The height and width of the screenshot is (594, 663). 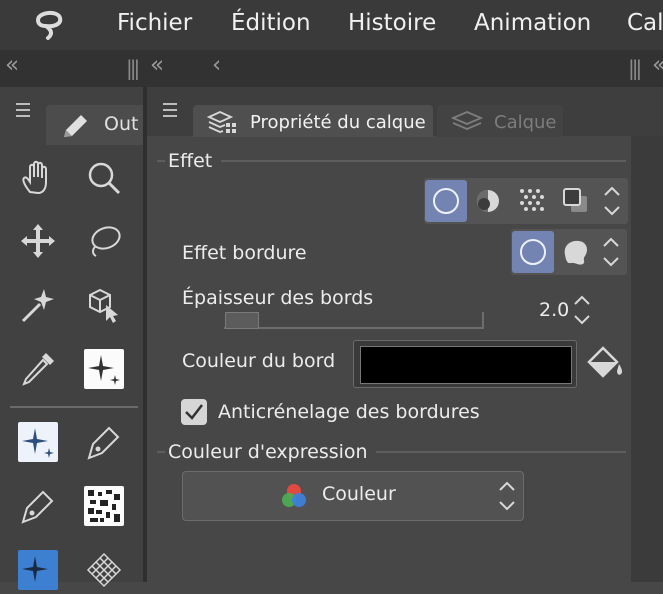 I want to click on menu-edition: Édition, so click(x=271, y=23).